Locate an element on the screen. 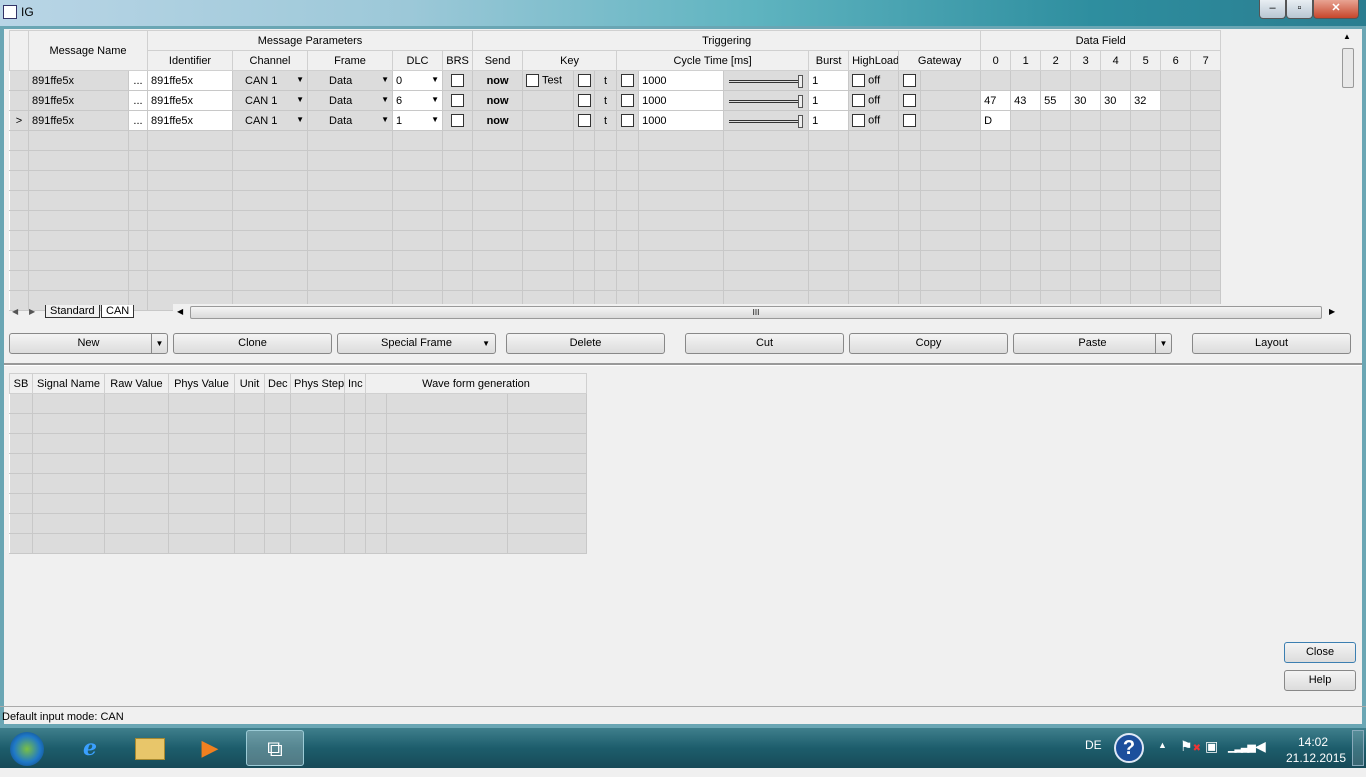 Image resolution: width=1366 pixels, height=777 pixels. message-name-cell: 891ffe5x is located at coordinates (78, 80).